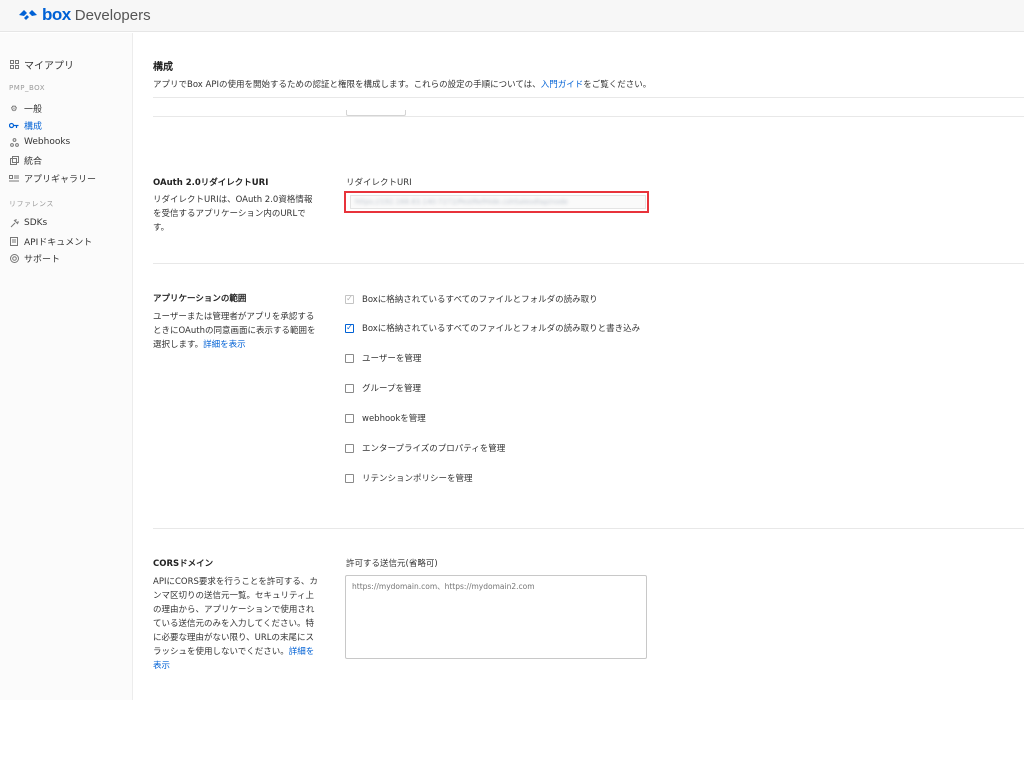 Image resolution: width=1024 pixels, height=757 pixels. I want to click on scope-manage-enterprise-properties: エンタープライズのプロパティを管理, so click(425, 448).